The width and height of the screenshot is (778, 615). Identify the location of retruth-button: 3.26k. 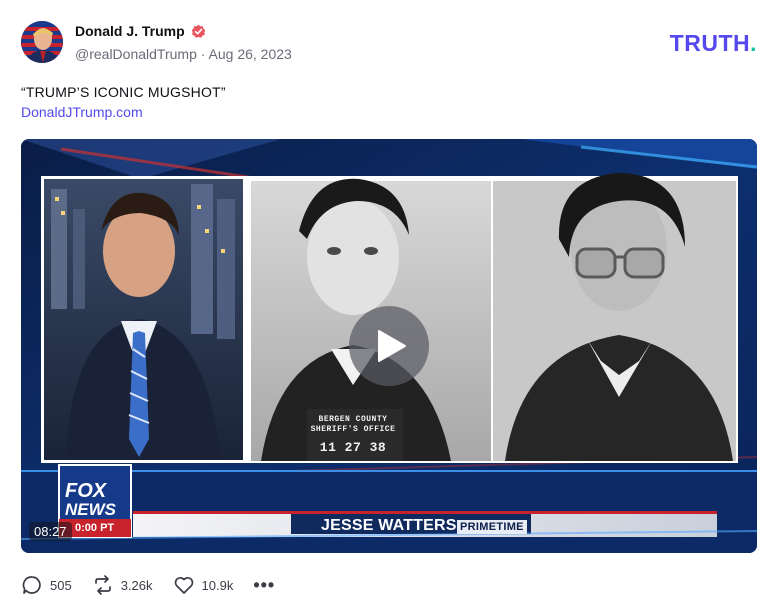
(122, 585).